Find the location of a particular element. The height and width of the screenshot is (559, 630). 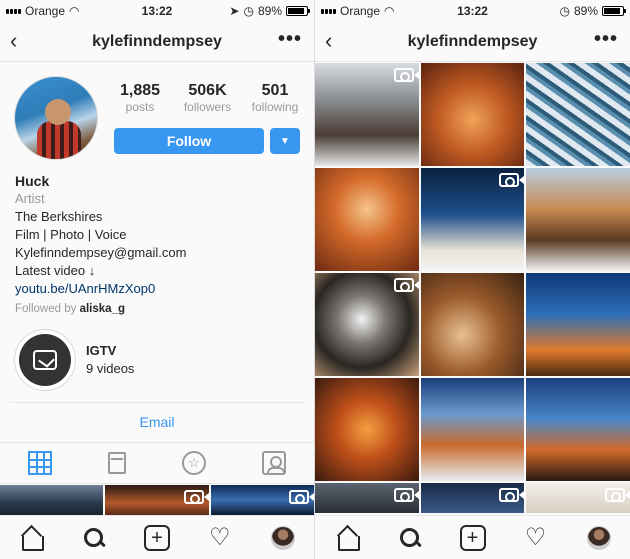

stat-num: 501 is located at coordinates (275, 90).